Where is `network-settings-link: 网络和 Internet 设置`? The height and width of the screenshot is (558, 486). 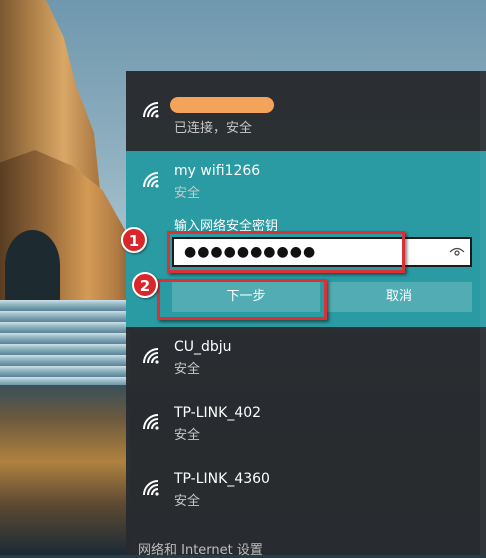 network-settings-link: 网络和 Internet 设置 is located at coordinates (200, 548).